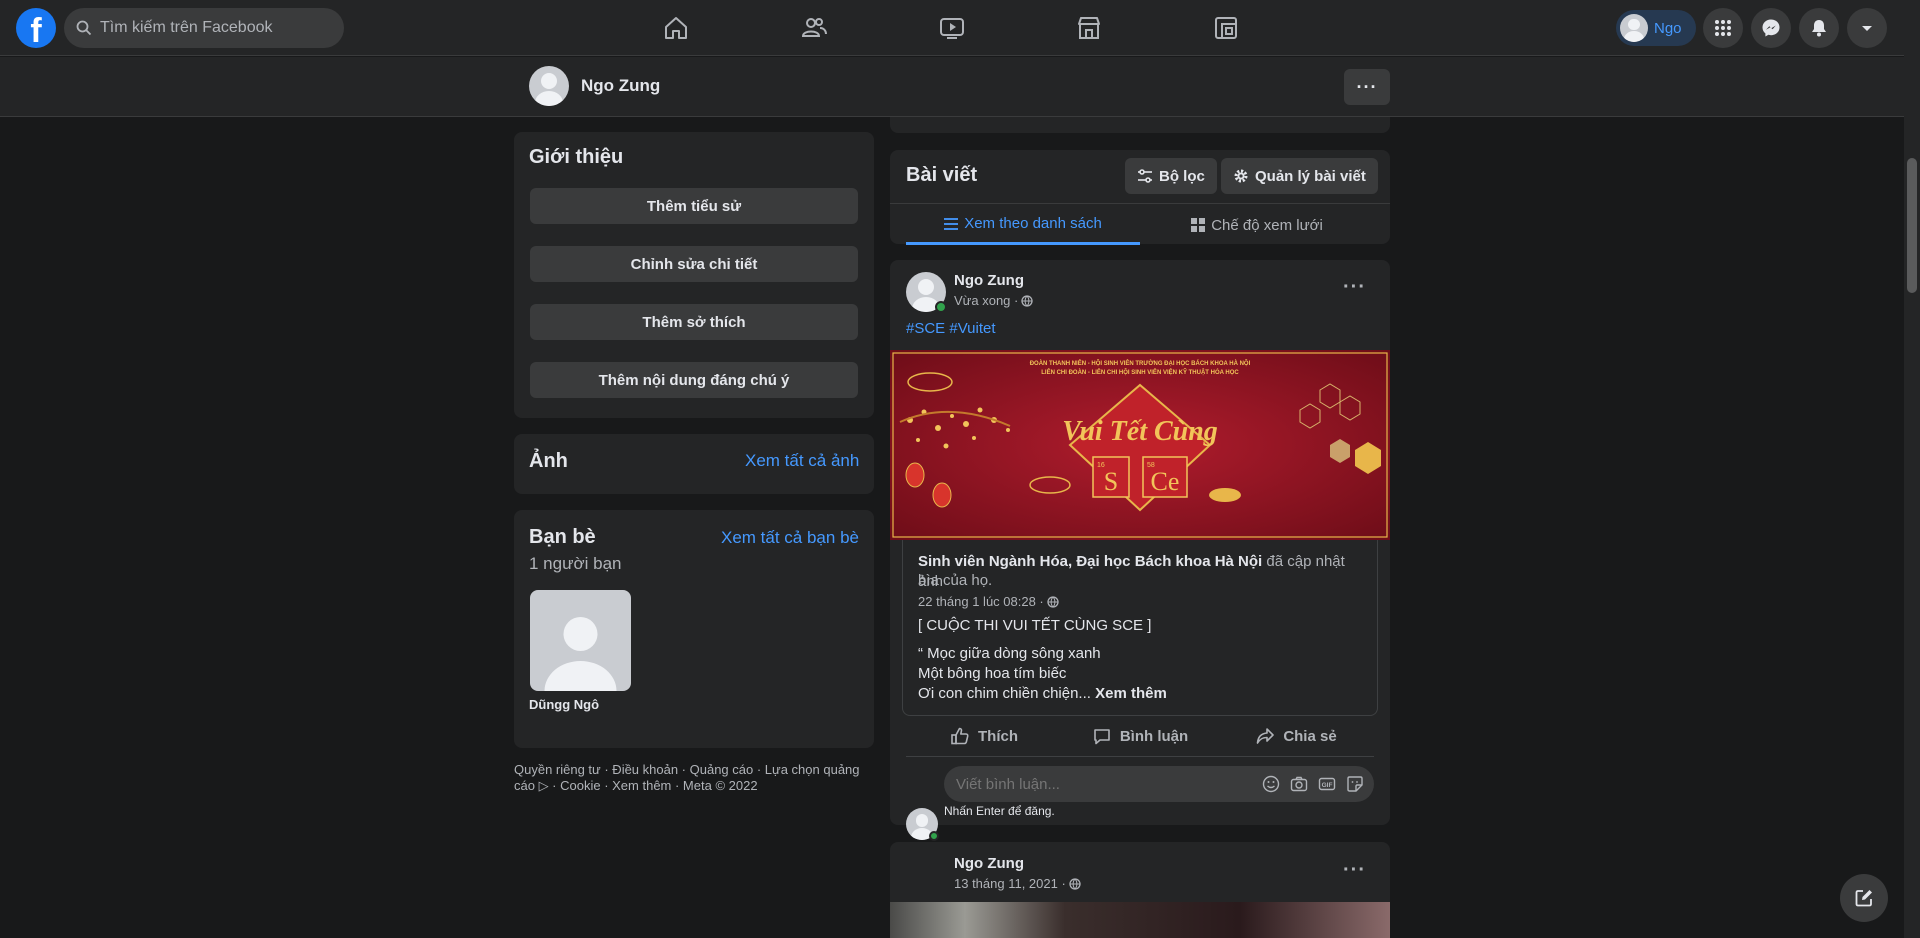  What do you see at coordinates (620, 86) in the screenshot?
I see `profile-name: Ngo Zung` at bounding box center [620, 86].